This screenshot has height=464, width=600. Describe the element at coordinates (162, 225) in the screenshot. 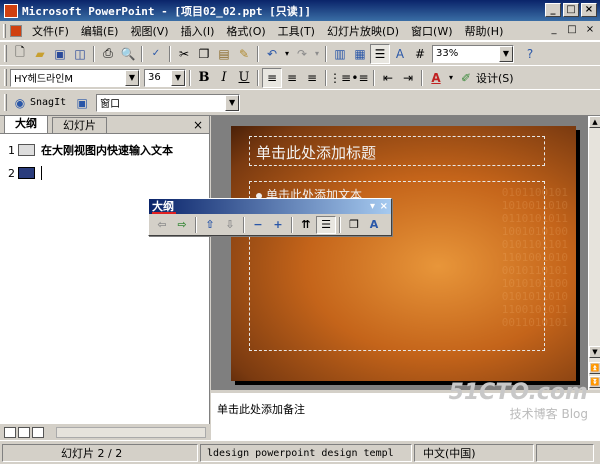

I see `promote-icon: ⇦` at that location.